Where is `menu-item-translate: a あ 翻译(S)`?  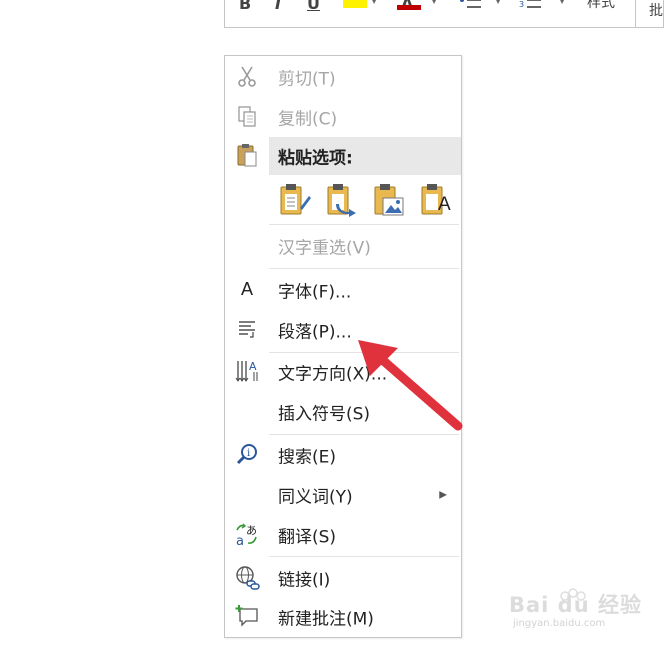
menu-item-translate: a あ 翻译(S) is located at coordinates (343, 535).